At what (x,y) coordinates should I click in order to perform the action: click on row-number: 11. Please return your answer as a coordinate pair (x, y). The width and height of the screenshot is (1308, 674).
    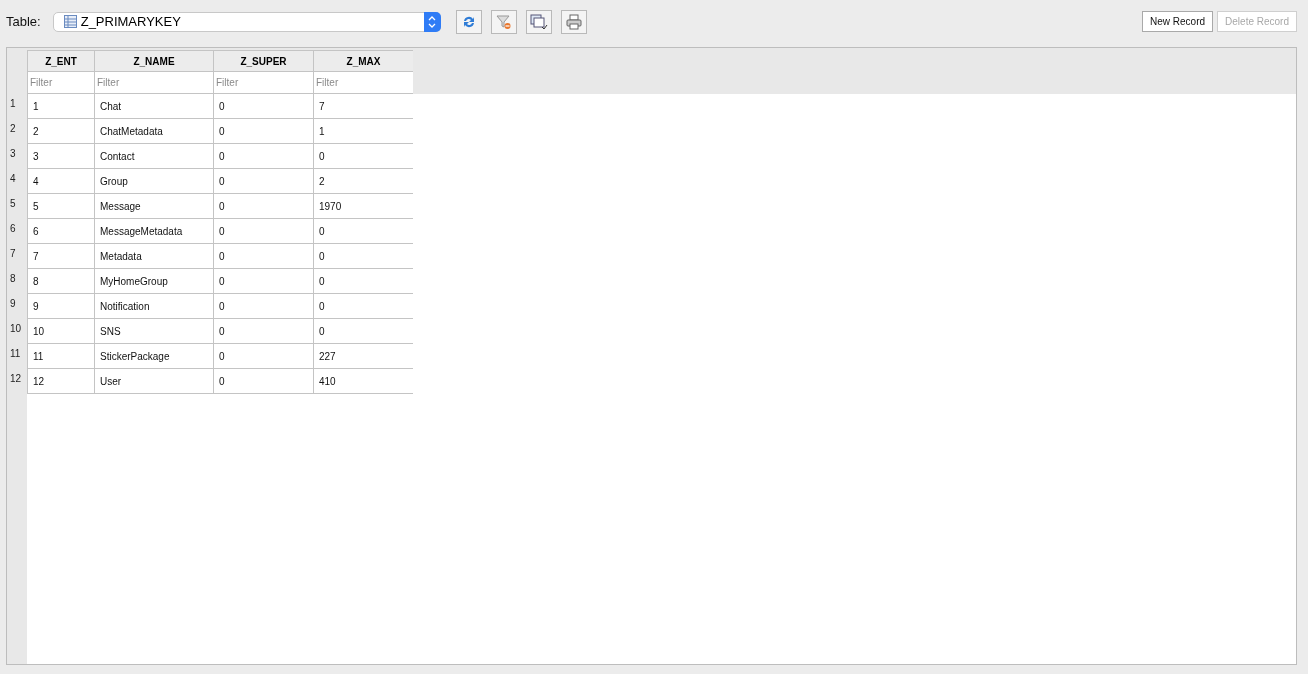
    Looking at the image, I should click on (15, 354).